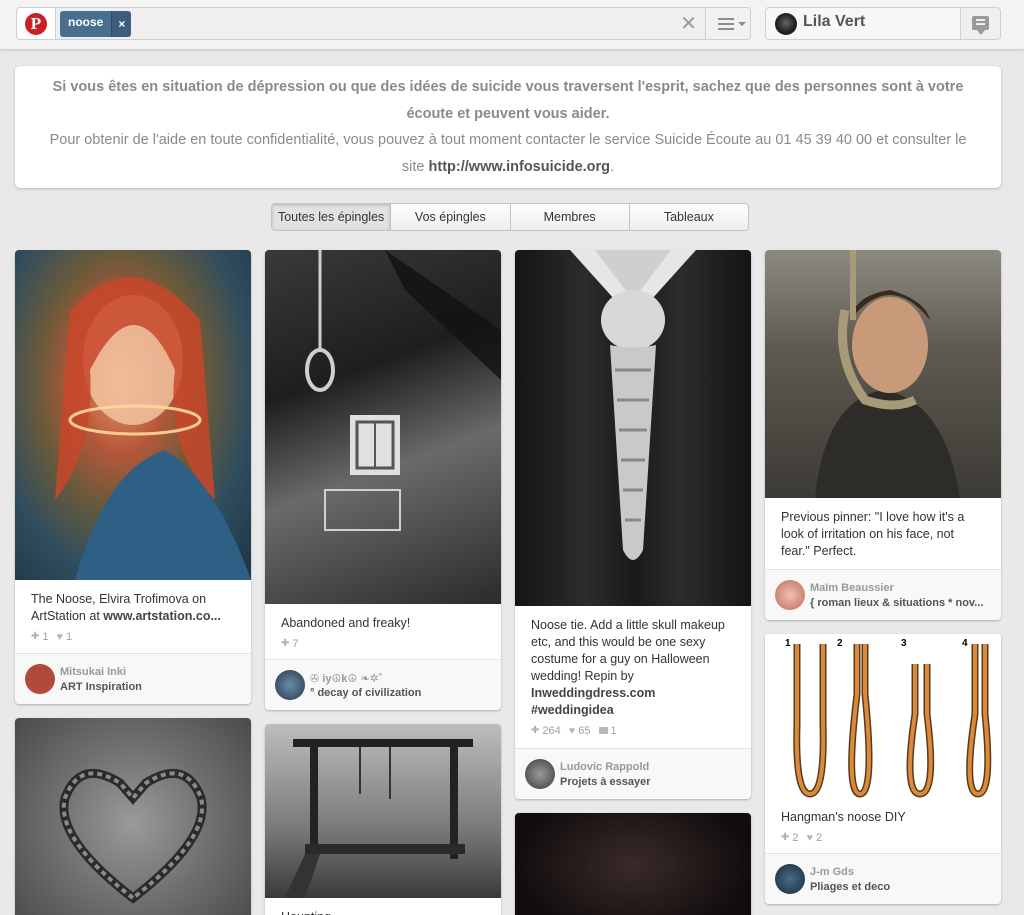 The height and width of the screenshot is (915, 1024). I want to click on tab-members: Membres, so click(570, 217).